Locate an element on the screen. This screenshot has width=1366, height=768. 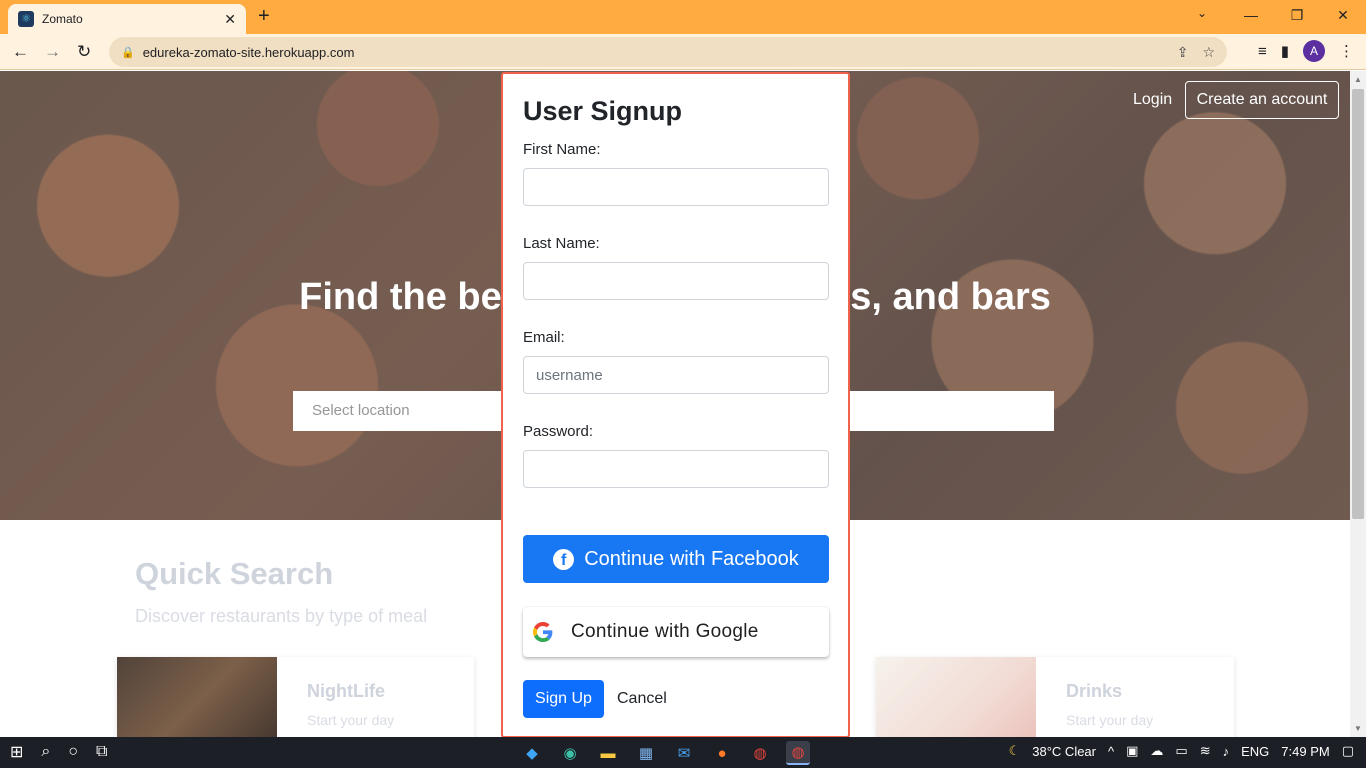
facebook-icon: f is located at coordinates (564, 559).